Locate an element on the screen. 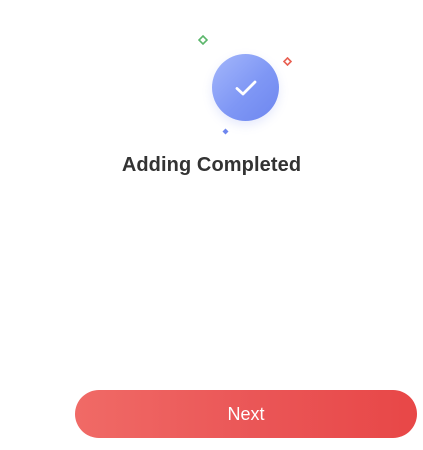 This screenshot has width=423, height=450. next-button: Next is located at coordinates (246, 414).